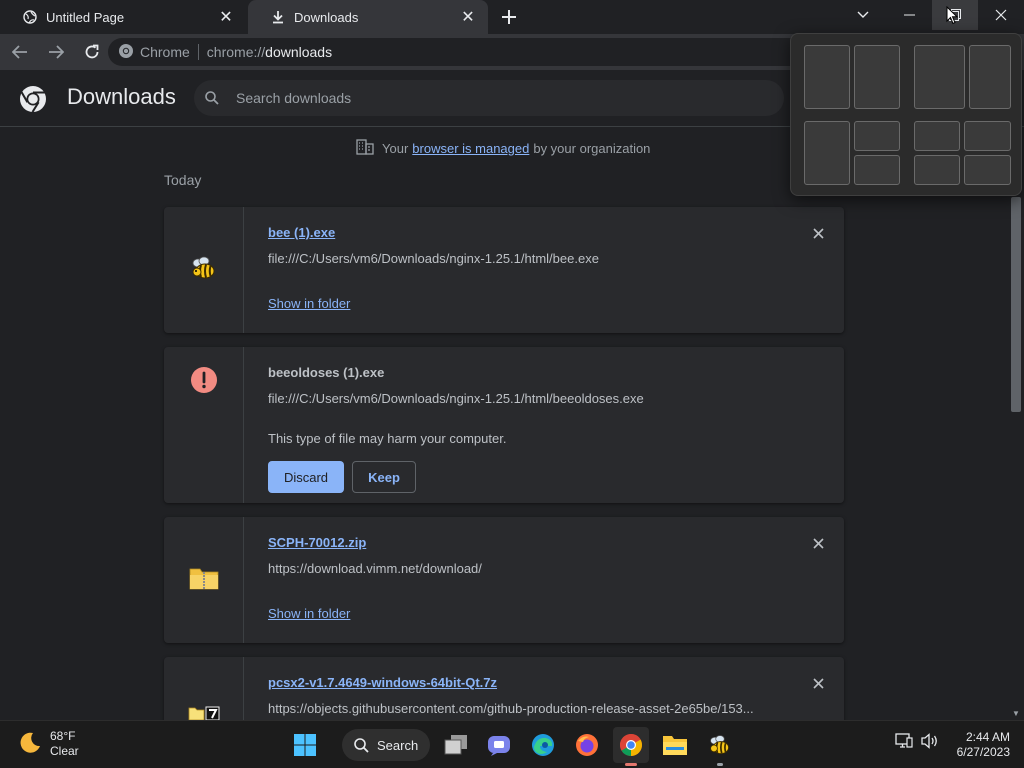 This screenshot has width=1024, height=768. Describe the element at coordinates (930, 742) in the screenshot. I see `volume-icon` at that location.